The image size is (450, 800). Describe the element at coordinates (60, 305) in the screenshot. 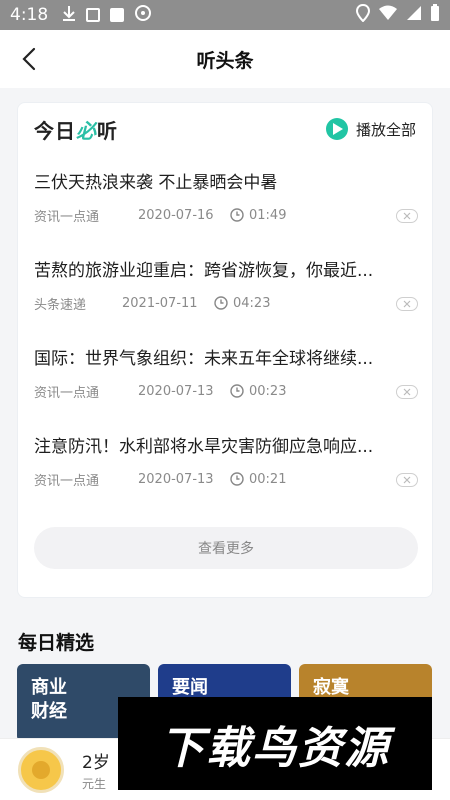

I see `news-source: 头条速递` at that location.